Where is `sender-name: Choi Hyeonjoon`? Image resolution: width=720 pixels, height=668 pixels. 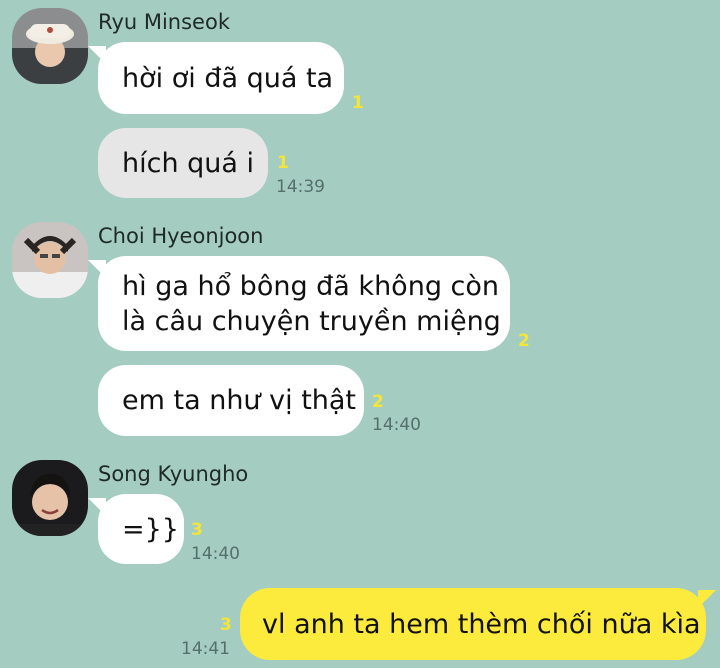
sender-name: Choi Hyeonjoon is located at coordinates (181, 236).